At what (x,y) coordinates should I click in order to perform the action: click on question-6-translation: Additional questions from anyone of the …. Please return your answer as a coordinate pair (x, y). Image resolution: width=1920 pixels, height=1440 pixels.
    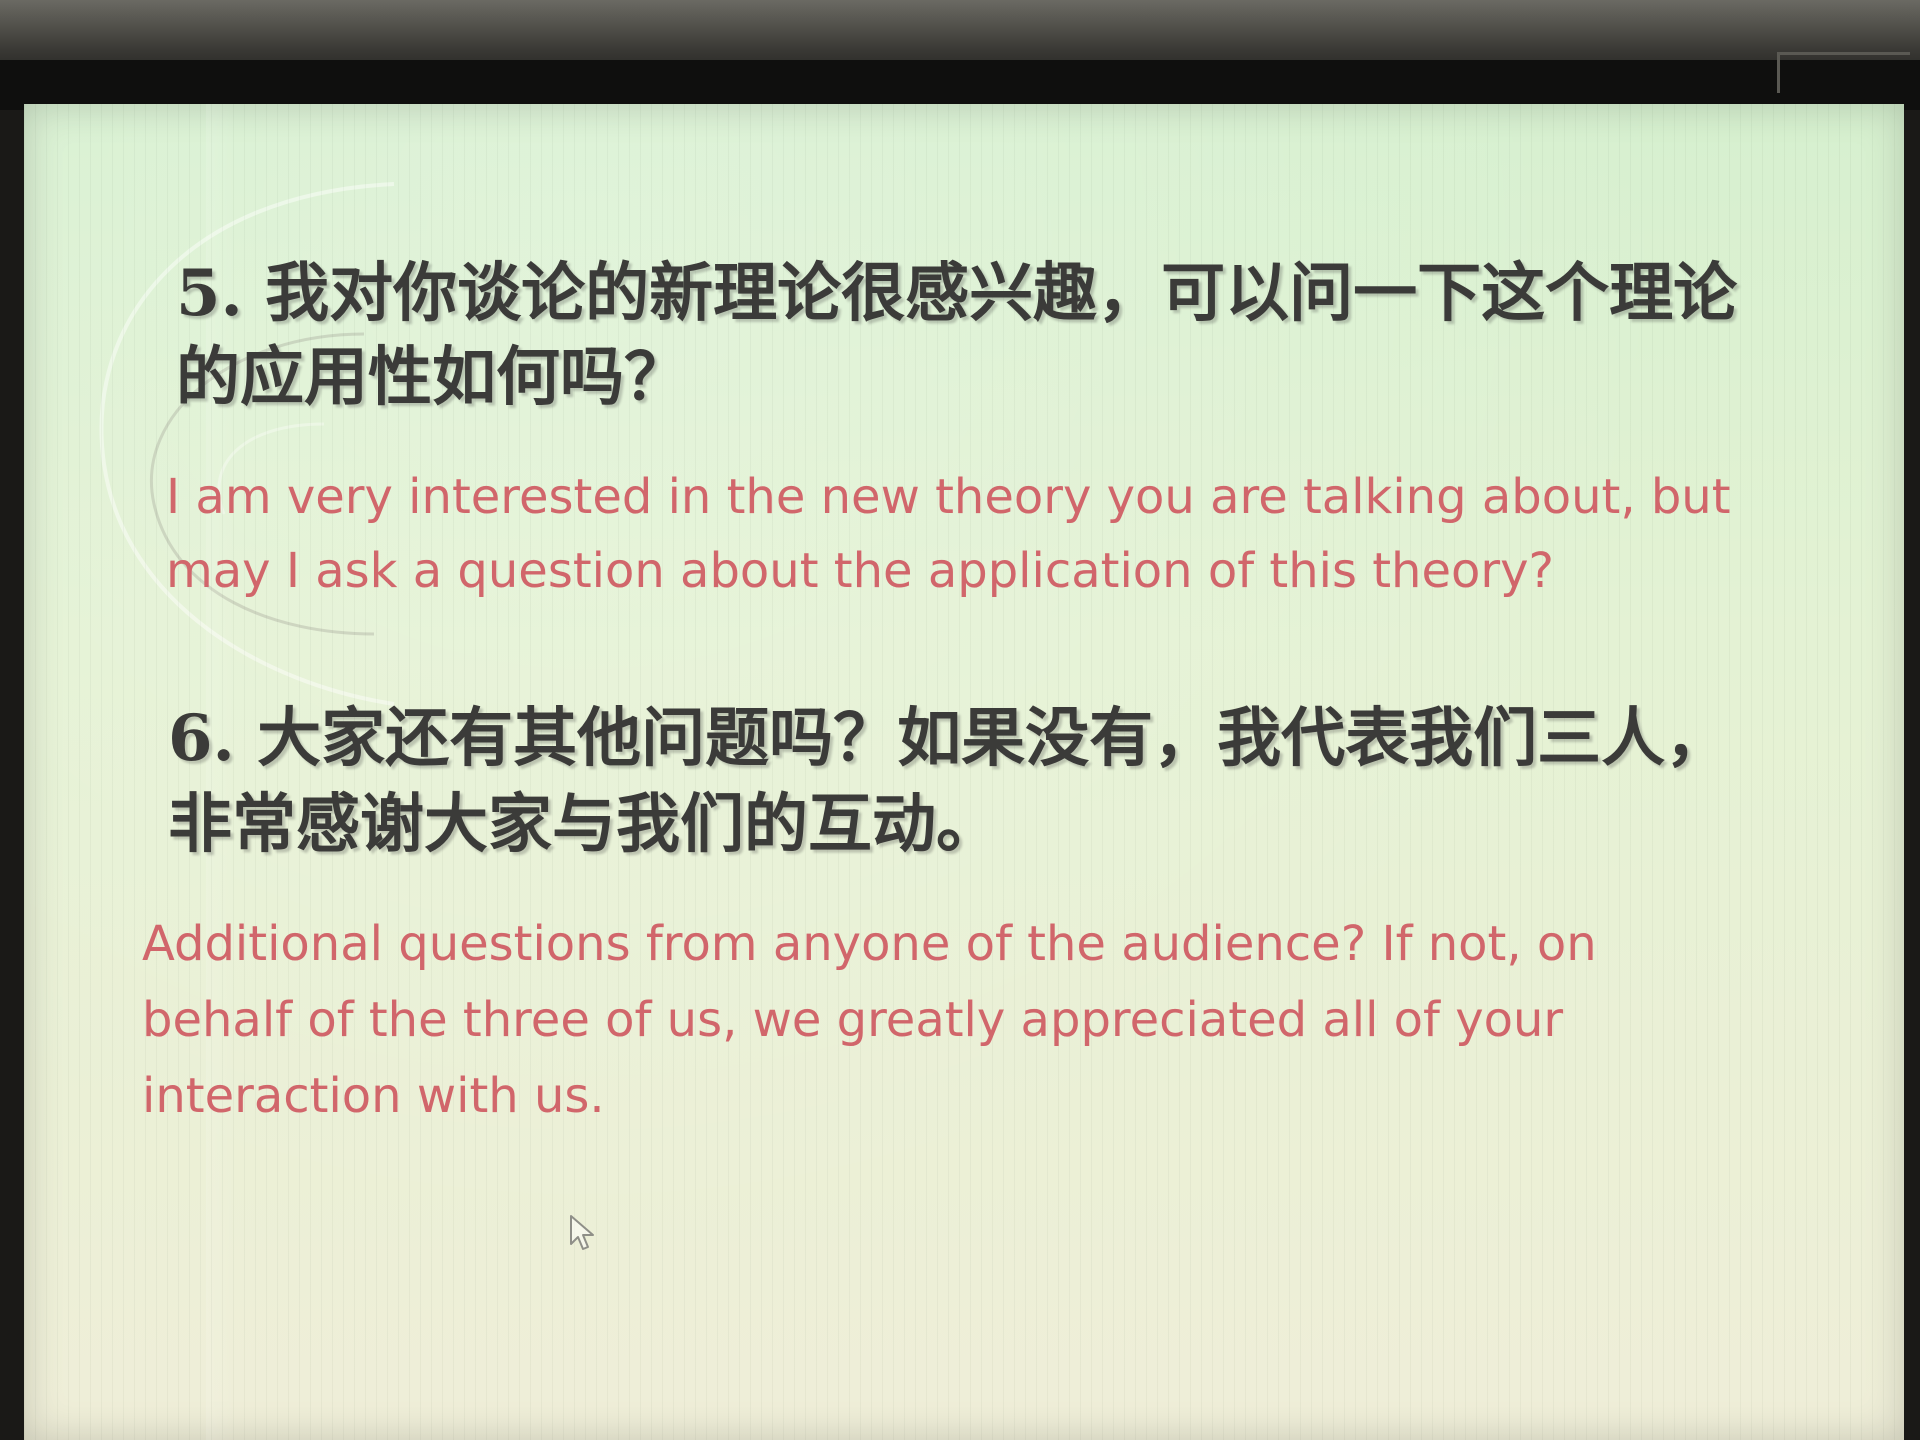
    Looking at the image, I should click on (869, 1020).